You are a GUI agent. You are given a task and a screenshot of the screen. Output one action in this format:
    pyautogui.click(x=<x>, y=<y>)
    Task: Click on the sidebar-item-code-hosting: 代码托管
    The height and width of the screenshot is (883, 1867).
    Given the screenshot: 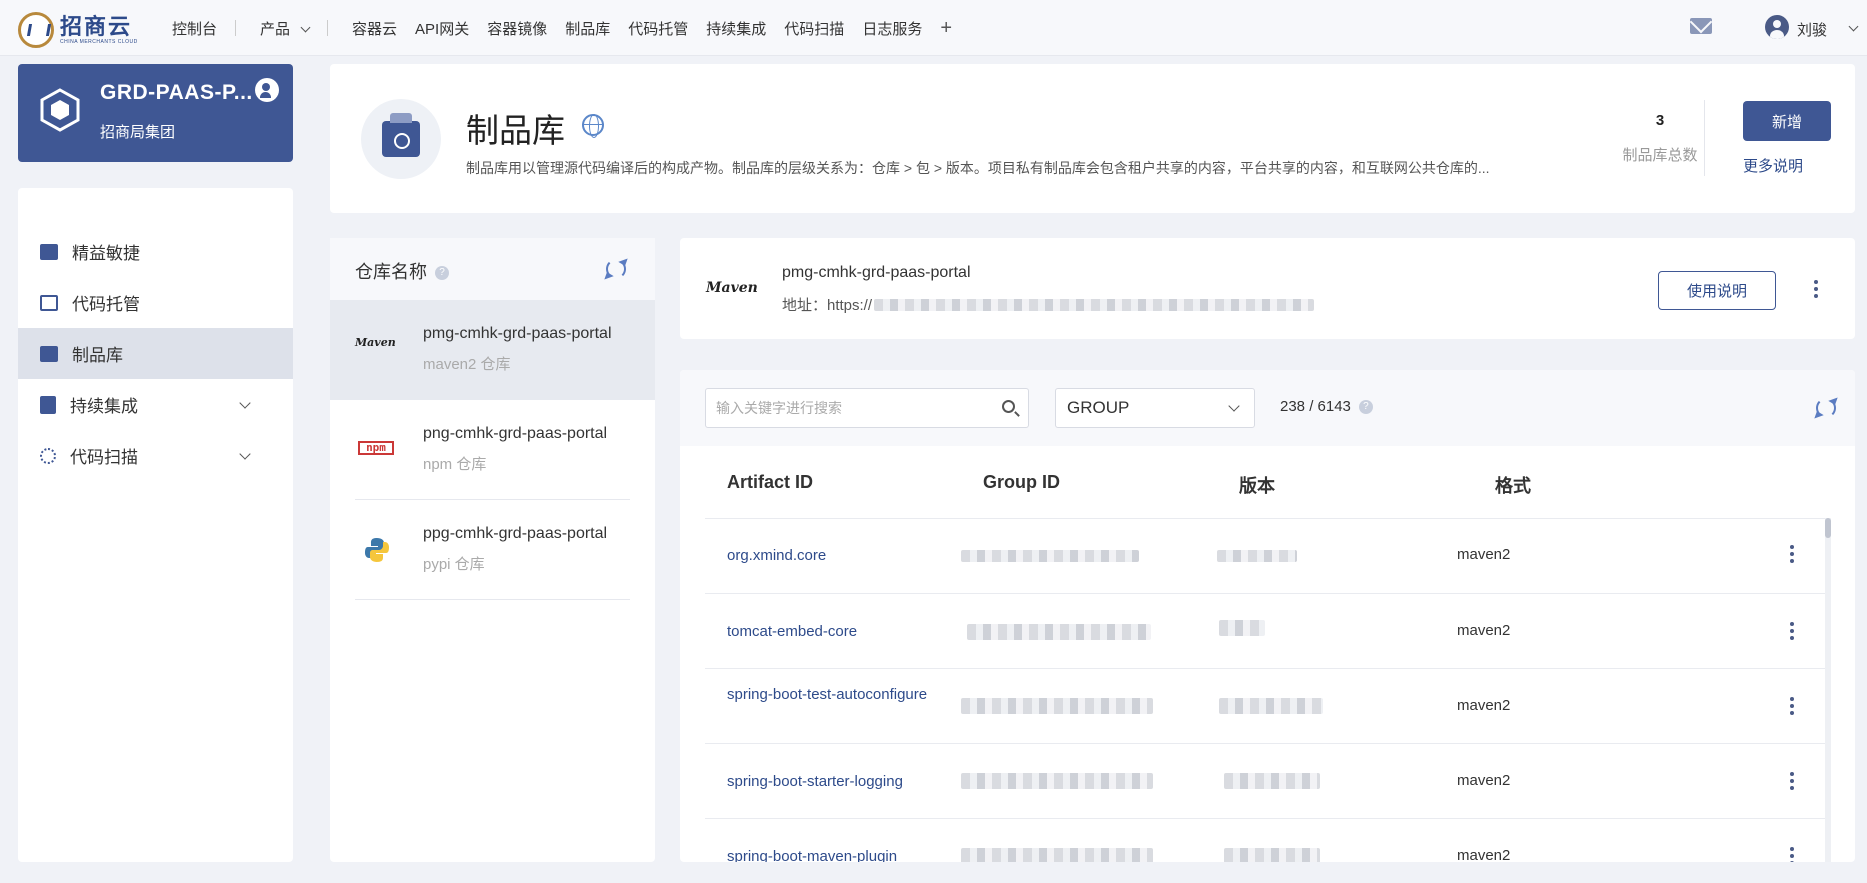 What is the action you would take?
    pyautogui.click(x=155, y=302)
    